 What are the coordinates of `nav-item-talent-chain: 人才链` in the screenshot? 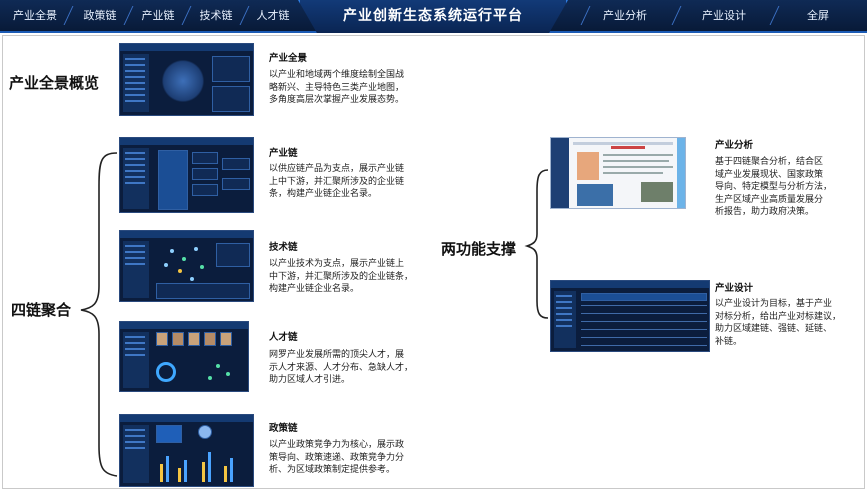 It's located at (273, 15).